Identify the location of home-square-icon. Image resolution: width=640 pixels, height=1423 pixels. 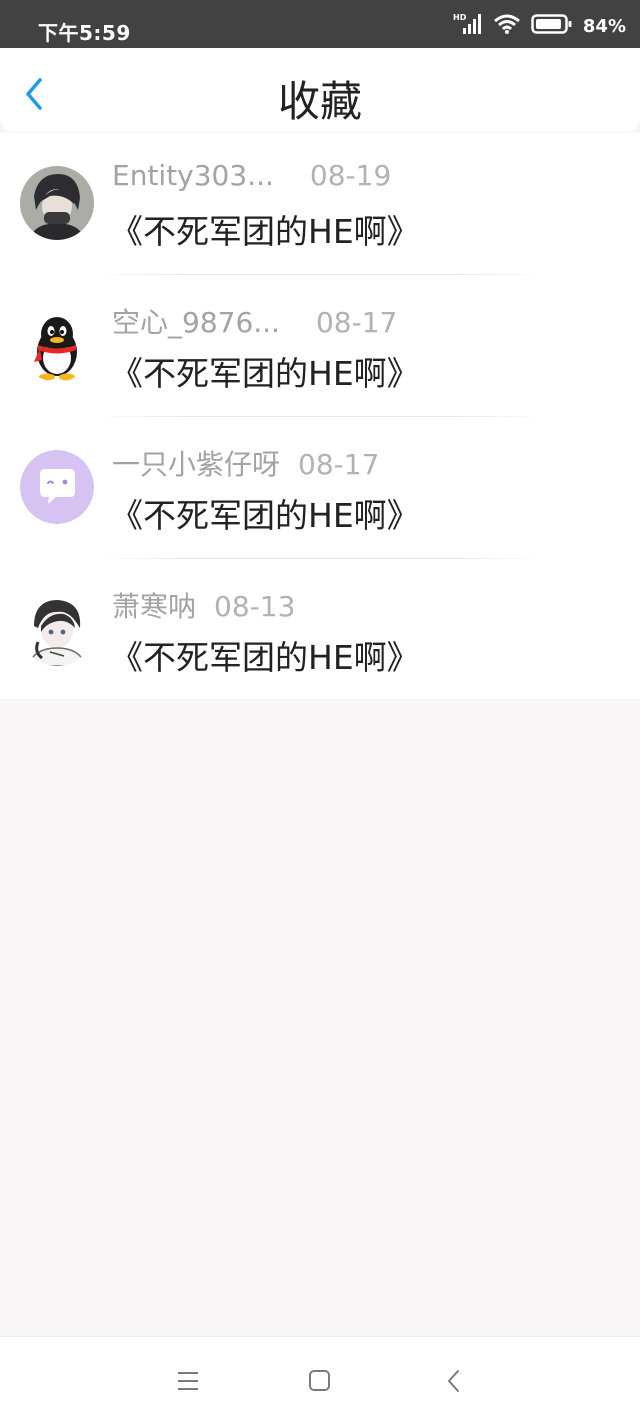
(319, 1380).